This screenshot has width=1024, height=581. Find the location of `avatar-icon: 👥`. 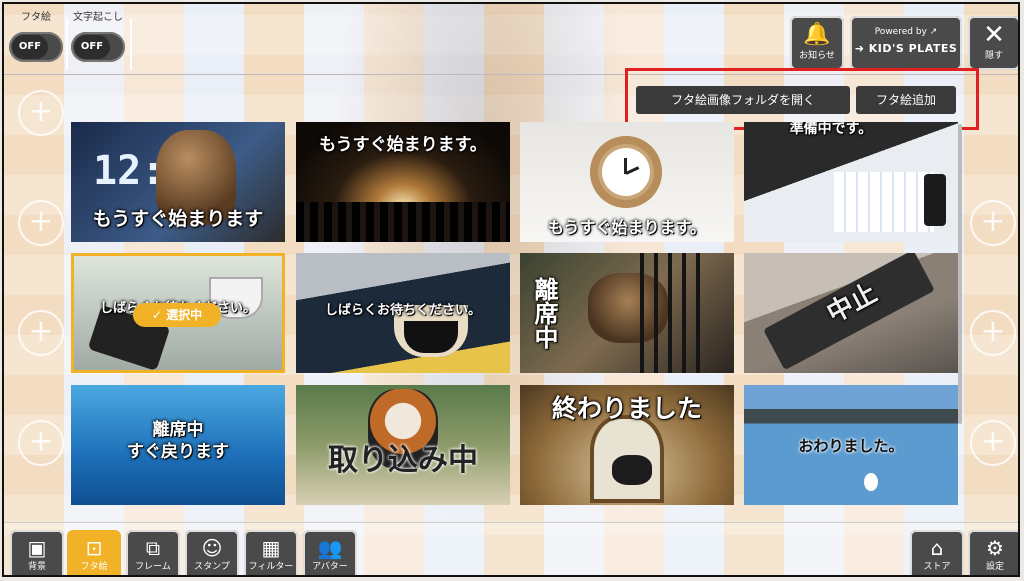

avatar-icon: 👥 is located at coordinates (330, 548).